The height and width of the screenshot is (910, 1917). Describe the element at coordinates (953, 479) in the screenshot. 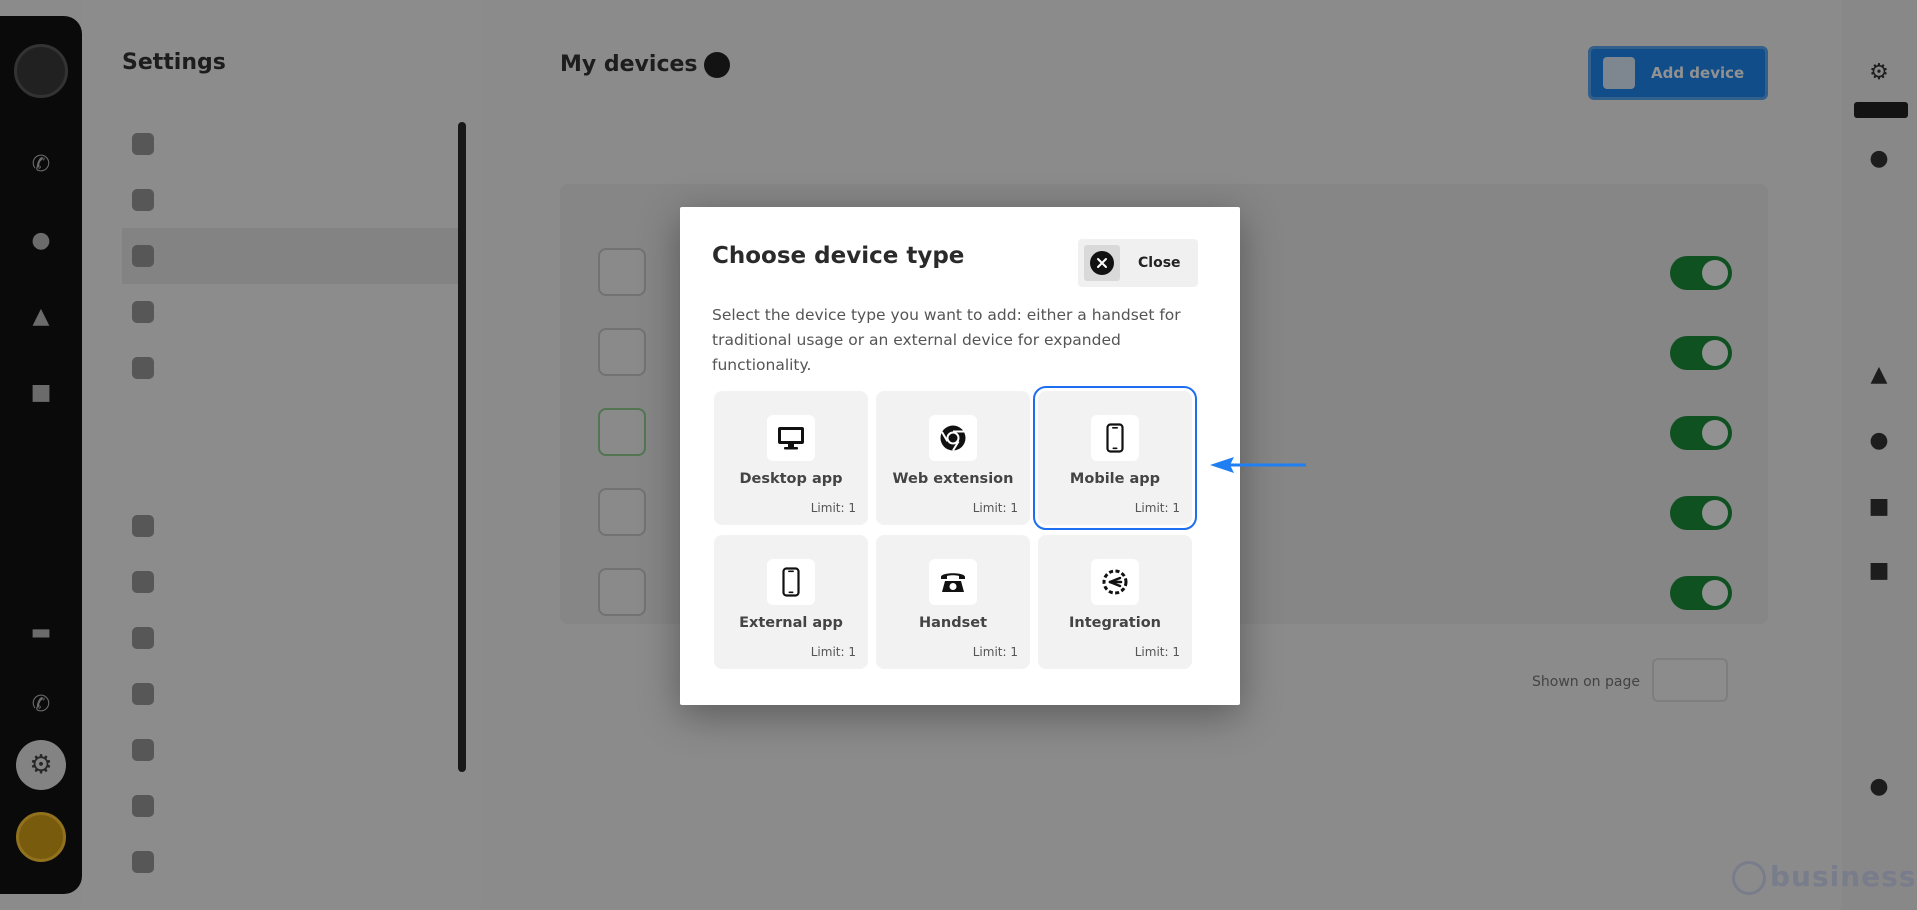

I see `card-label: Web extension` at that location.